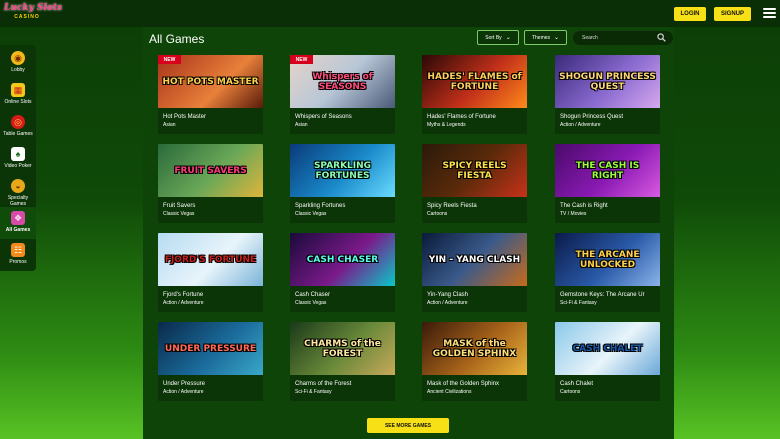 The width and height of the screenshot is (780, 439). I want to click on specialty-games-icon: ◒, so click(18, 186).